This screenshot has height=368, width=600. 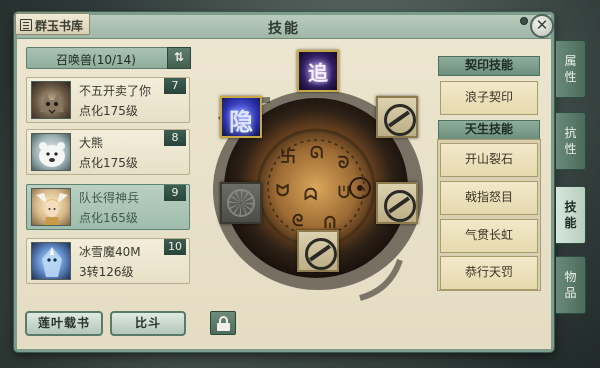 I want to click on pet-index-badge: 9, so click(x=175, y=193).